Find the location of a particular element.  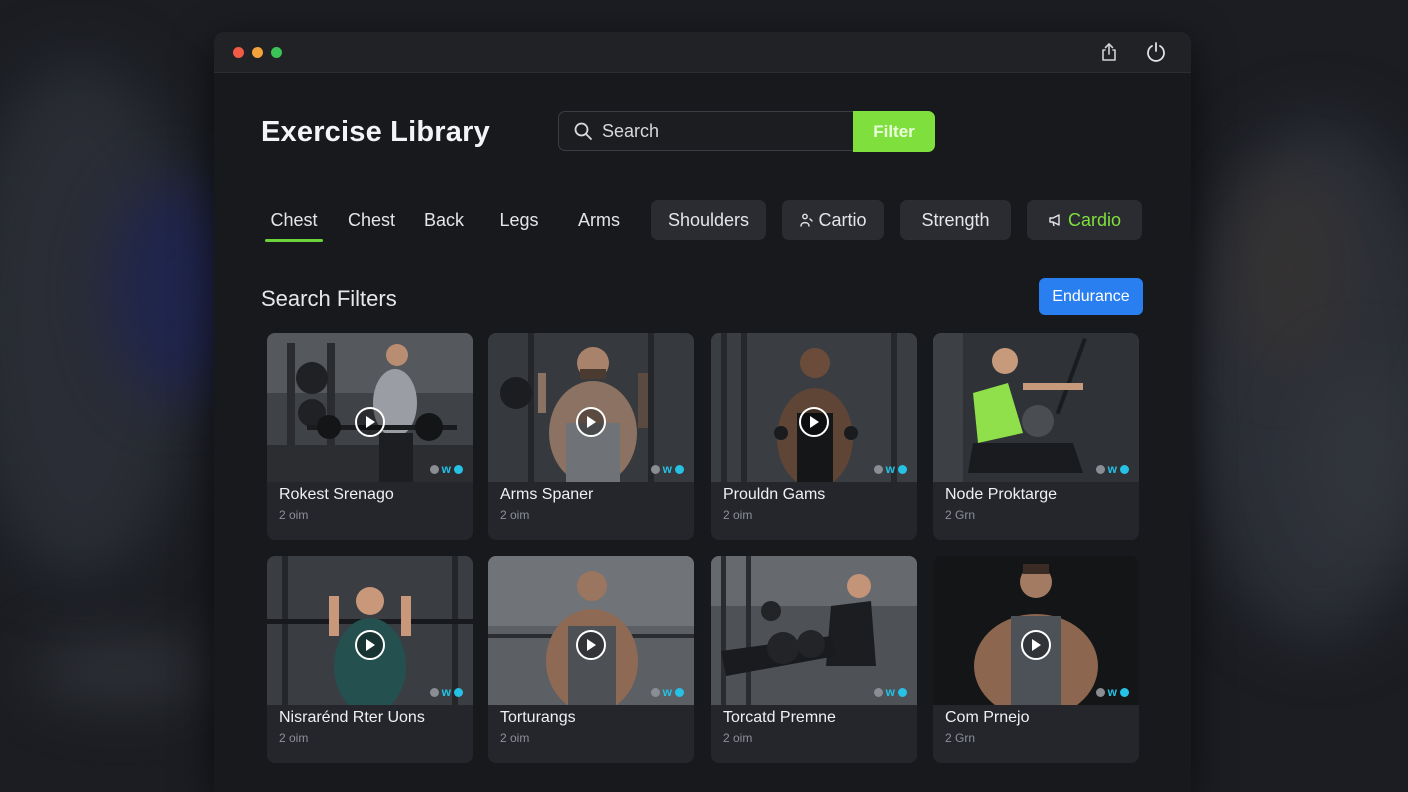

page-title: Exercise Library is located at coordinates (375, 132).